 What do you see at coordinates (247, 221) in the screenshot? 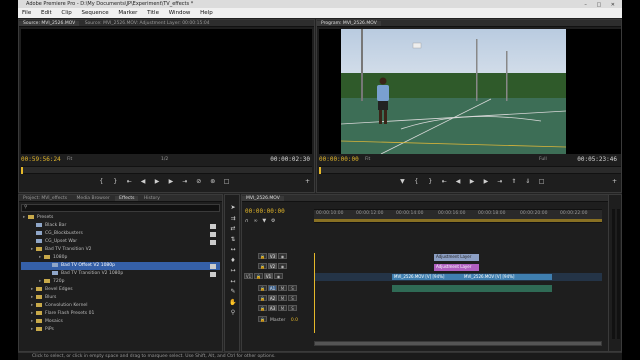
I see `snap-icon: ∩` at bounding box center [247, 221].